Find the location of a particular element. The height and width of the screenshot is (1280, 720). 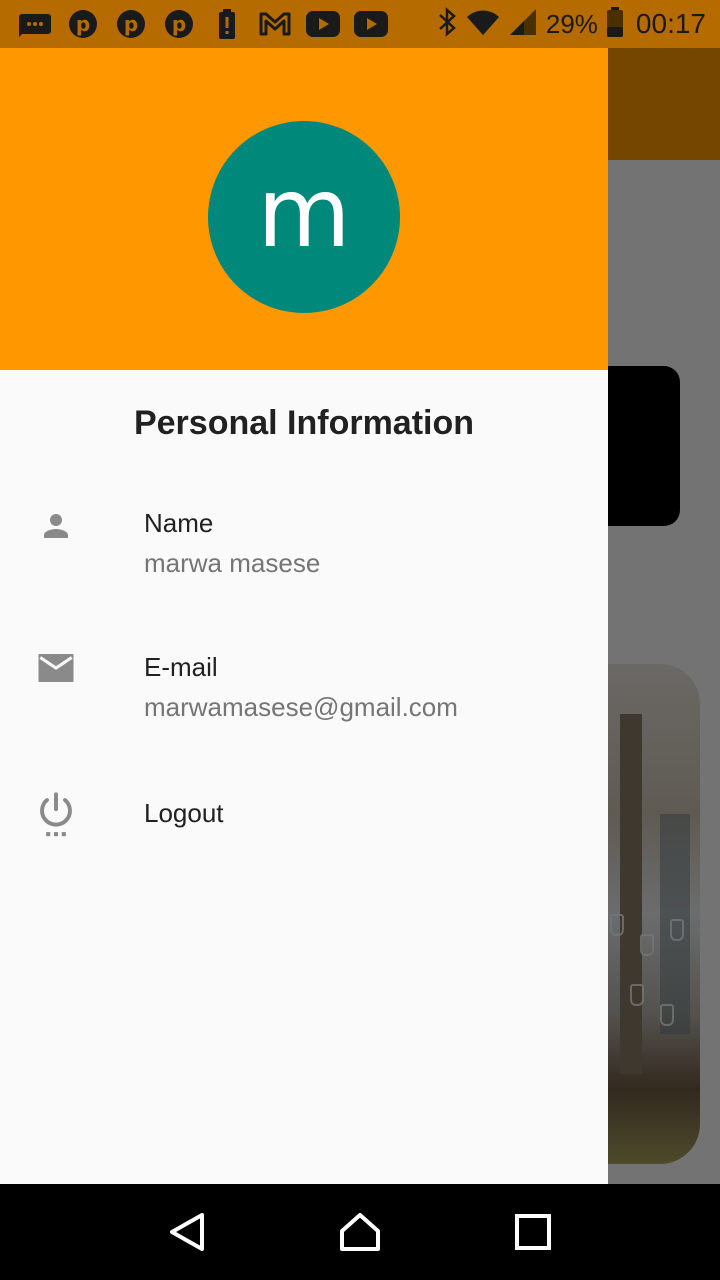

wifi-icon is located at coordinates (483, 24).